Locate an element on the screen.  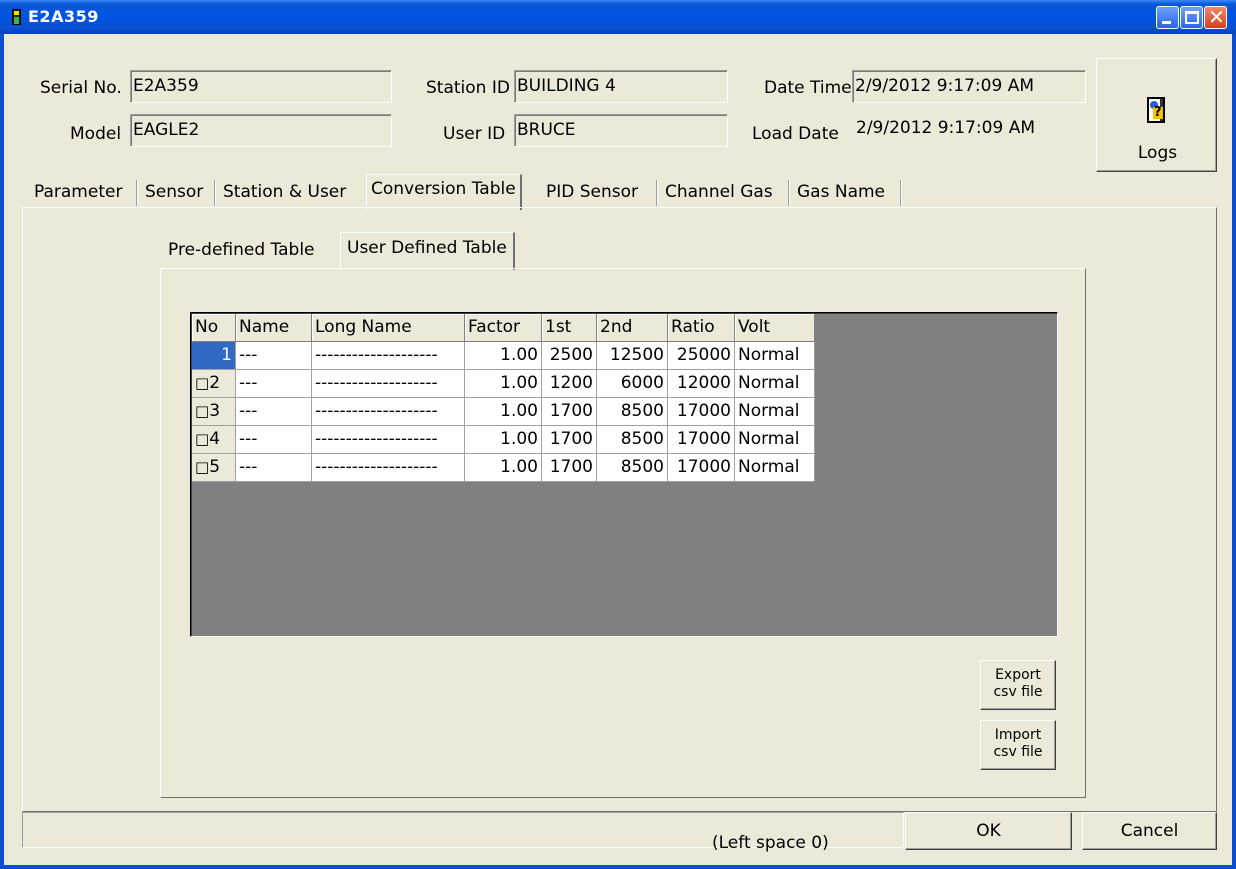
ok-button: OK is located at coordinates (988, 831).